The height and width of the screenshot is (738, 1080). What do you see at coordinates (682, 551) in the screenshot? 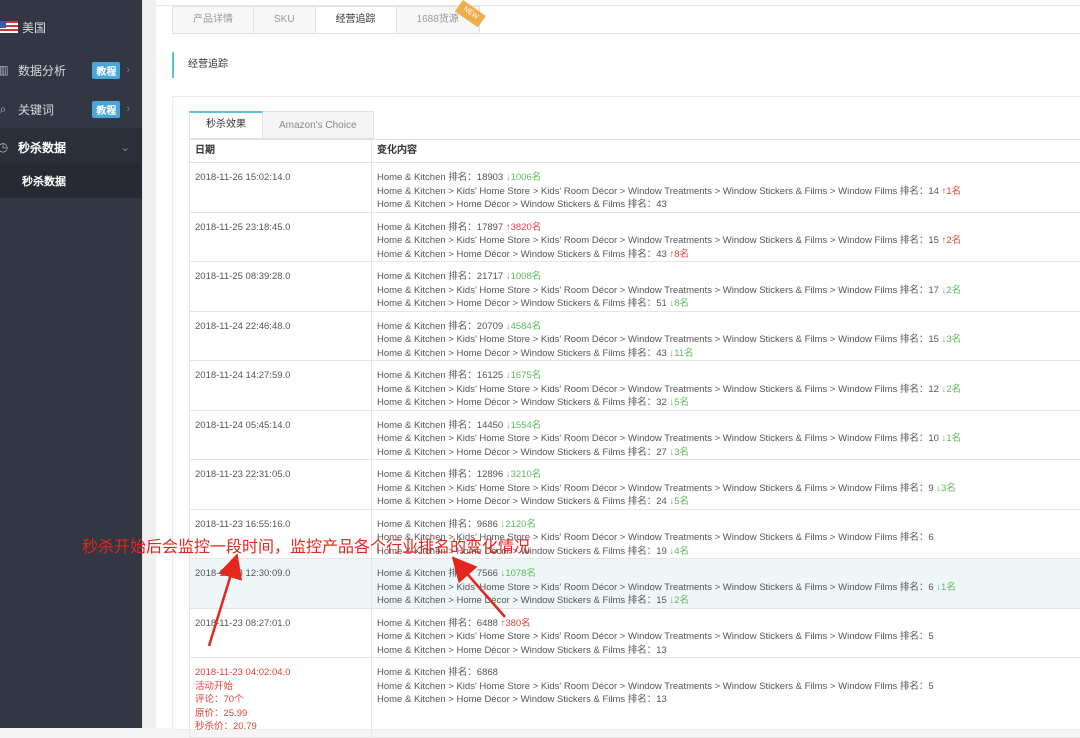
I see `rank-change-value: 4名` at bounding box center [682, 551].